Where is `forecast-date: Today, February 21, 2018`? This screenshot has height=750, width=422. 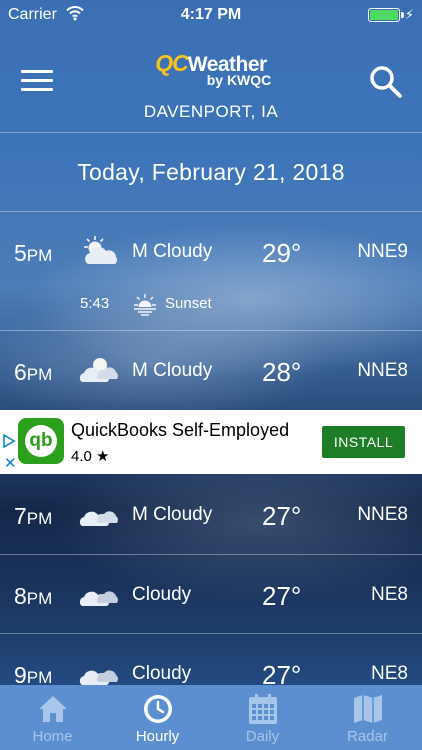 forecast-date: Today, February 21, 2018 is located at coordinates (211, 172).